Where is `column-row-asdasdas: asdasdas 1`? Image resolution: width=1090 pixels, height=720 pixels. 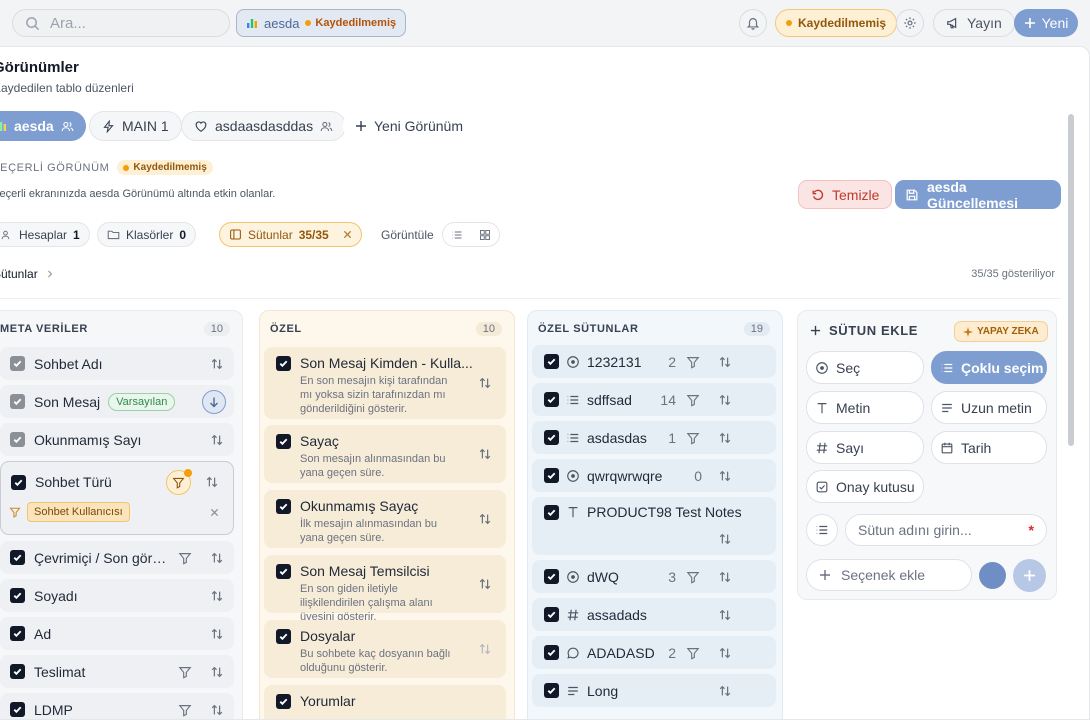
column-row-asdasdas: asdasdas 1 is located at coordinates (654, 437).